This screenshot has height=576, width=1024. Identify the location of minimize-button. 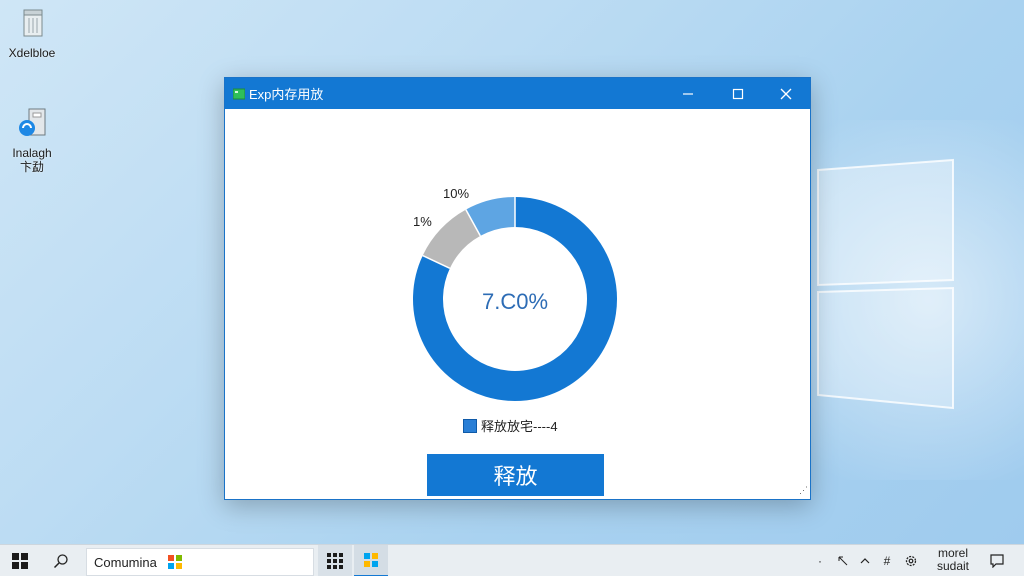
(688, 93).